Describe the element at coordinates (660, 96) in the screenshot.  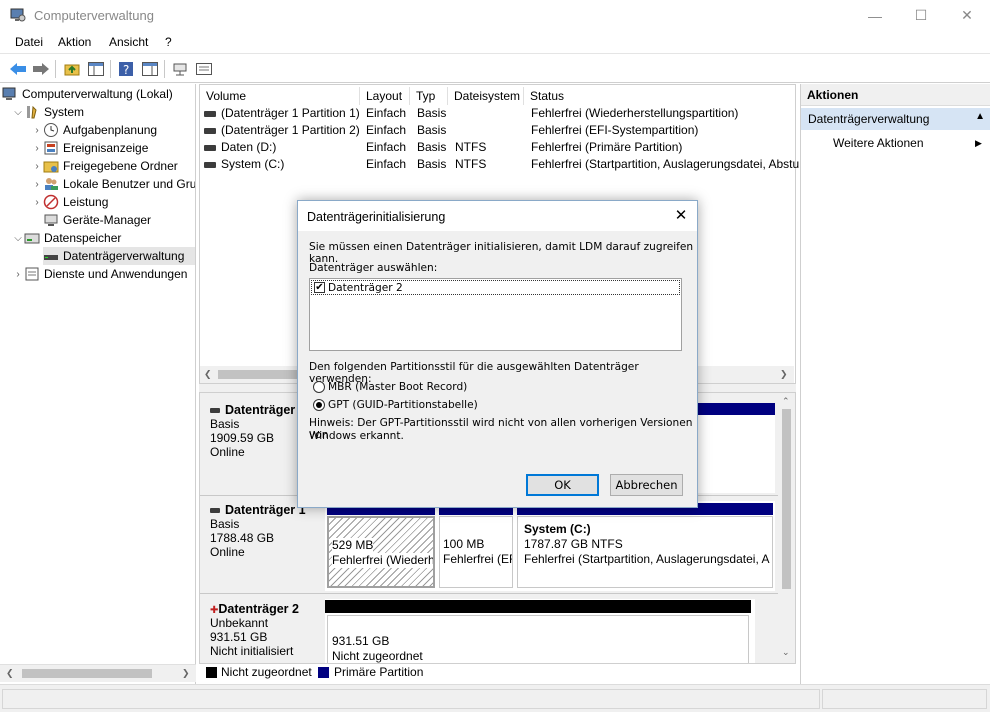
I see `column-header-status: Status` at that location.